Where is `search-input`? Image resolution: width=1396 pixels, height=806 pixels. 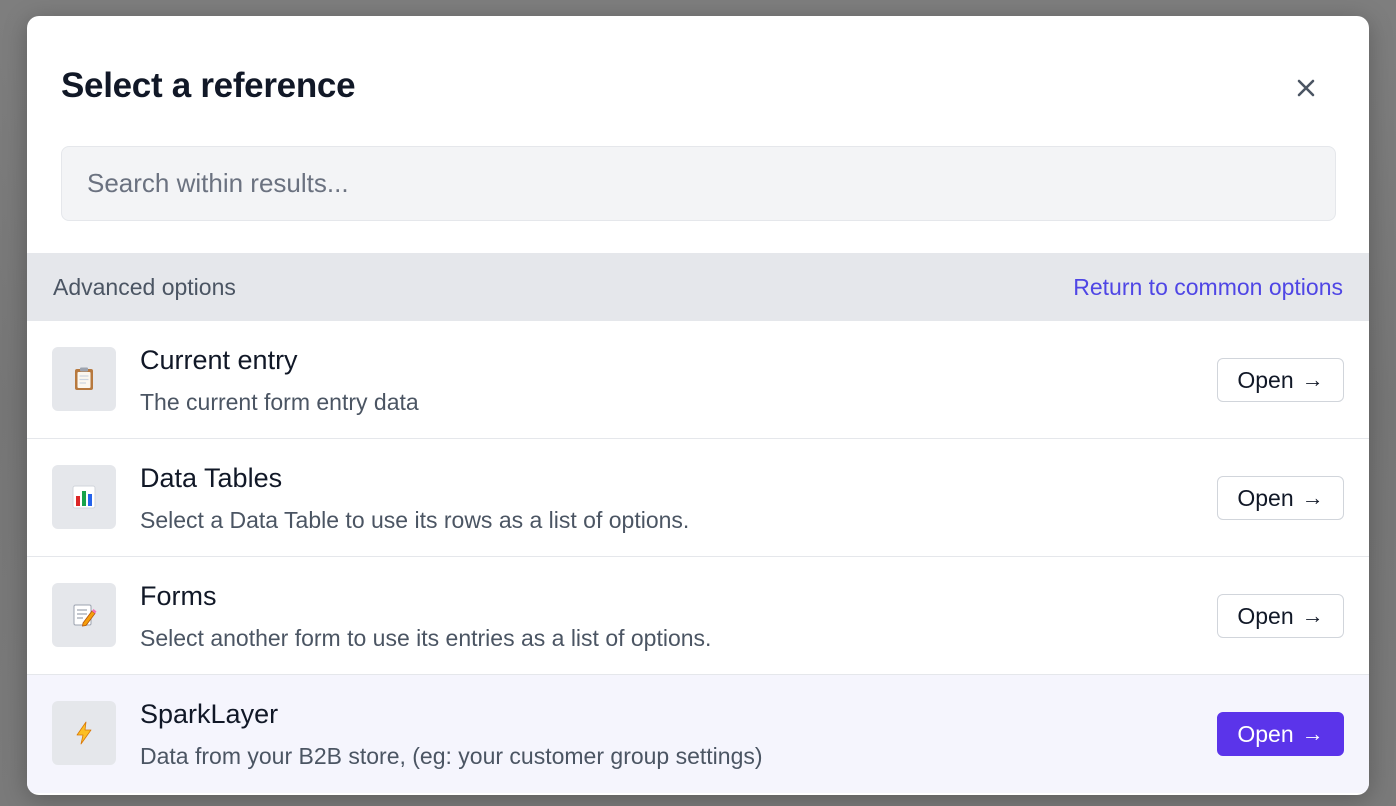 search-input is located at coordinates (698, 183).